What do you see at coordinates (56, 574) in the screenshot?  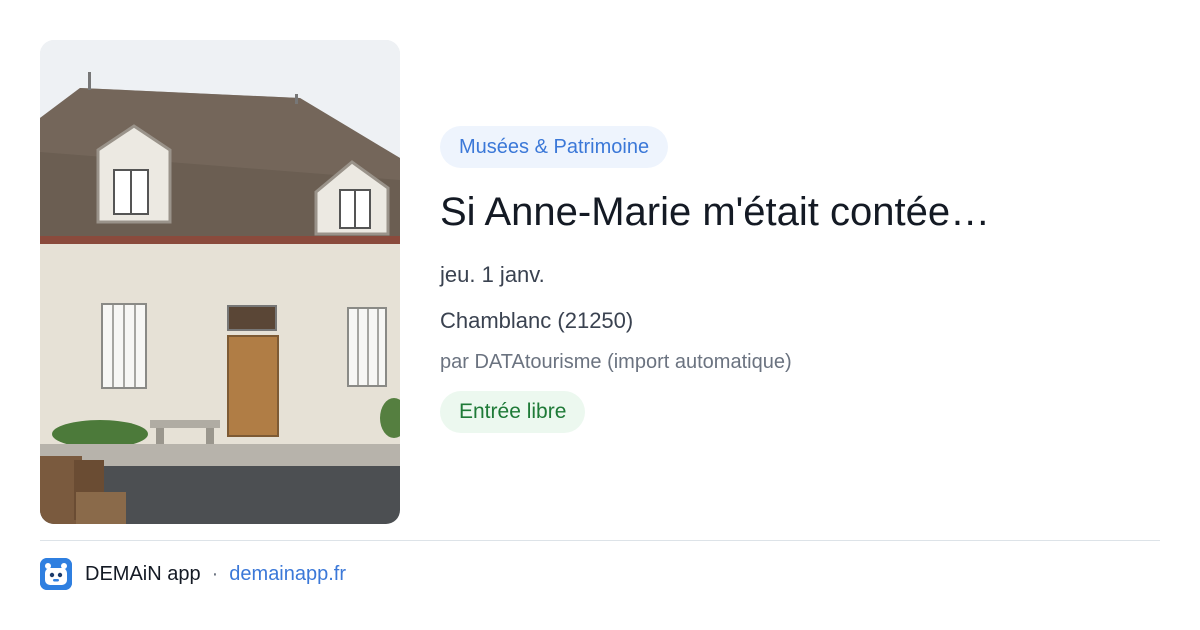 I see `demain-logo-icon` at bounding box center [56, 574].